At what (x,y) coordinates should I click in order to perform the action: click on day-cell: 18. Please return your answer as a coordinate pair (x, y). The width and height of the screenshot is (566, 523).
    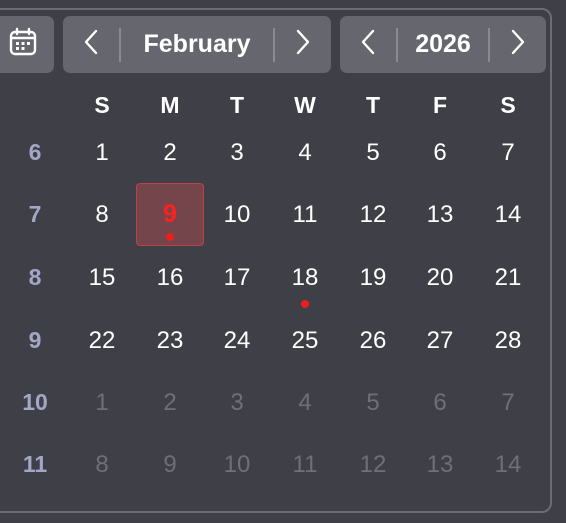
    Looking at the image, I should click on (305, 279).